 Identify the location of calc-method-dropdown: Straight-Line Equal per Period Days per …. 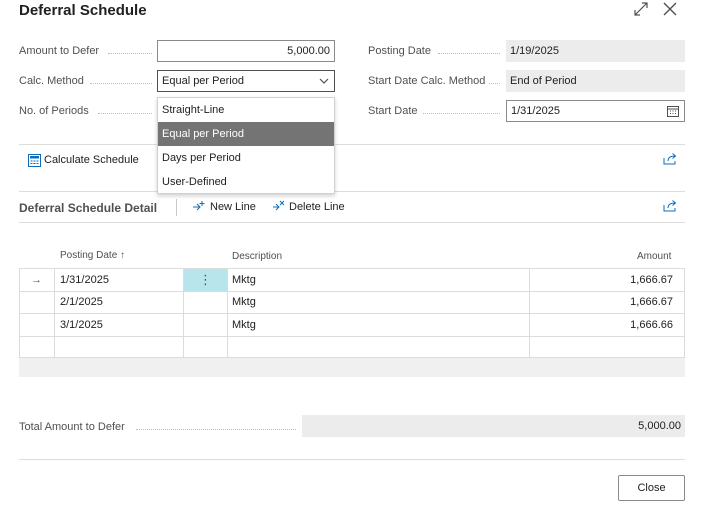
(246, 145).